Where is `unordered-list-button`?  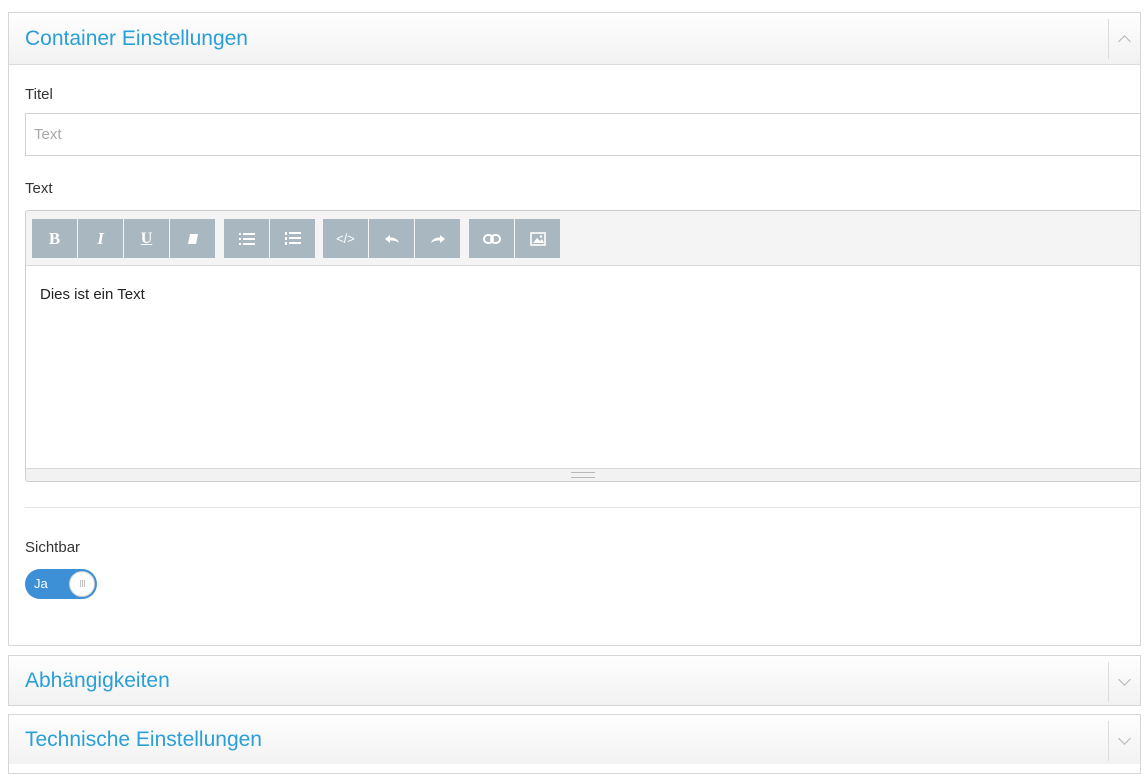 unordered-list-button is located at coordinates (246, 238).